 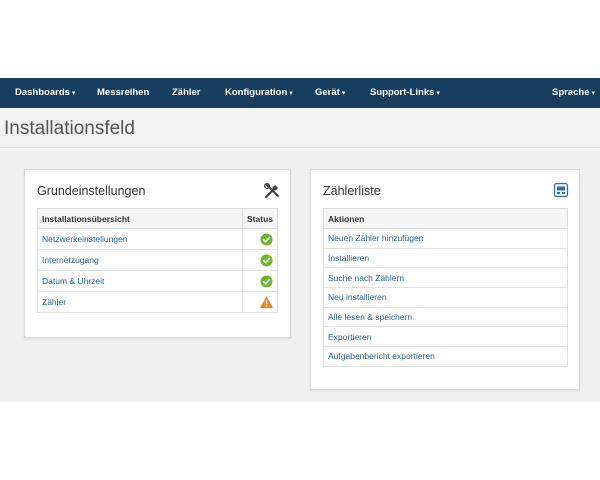 I want to click on nav-messreihen: Messreihen, so click(x=123, y=93).